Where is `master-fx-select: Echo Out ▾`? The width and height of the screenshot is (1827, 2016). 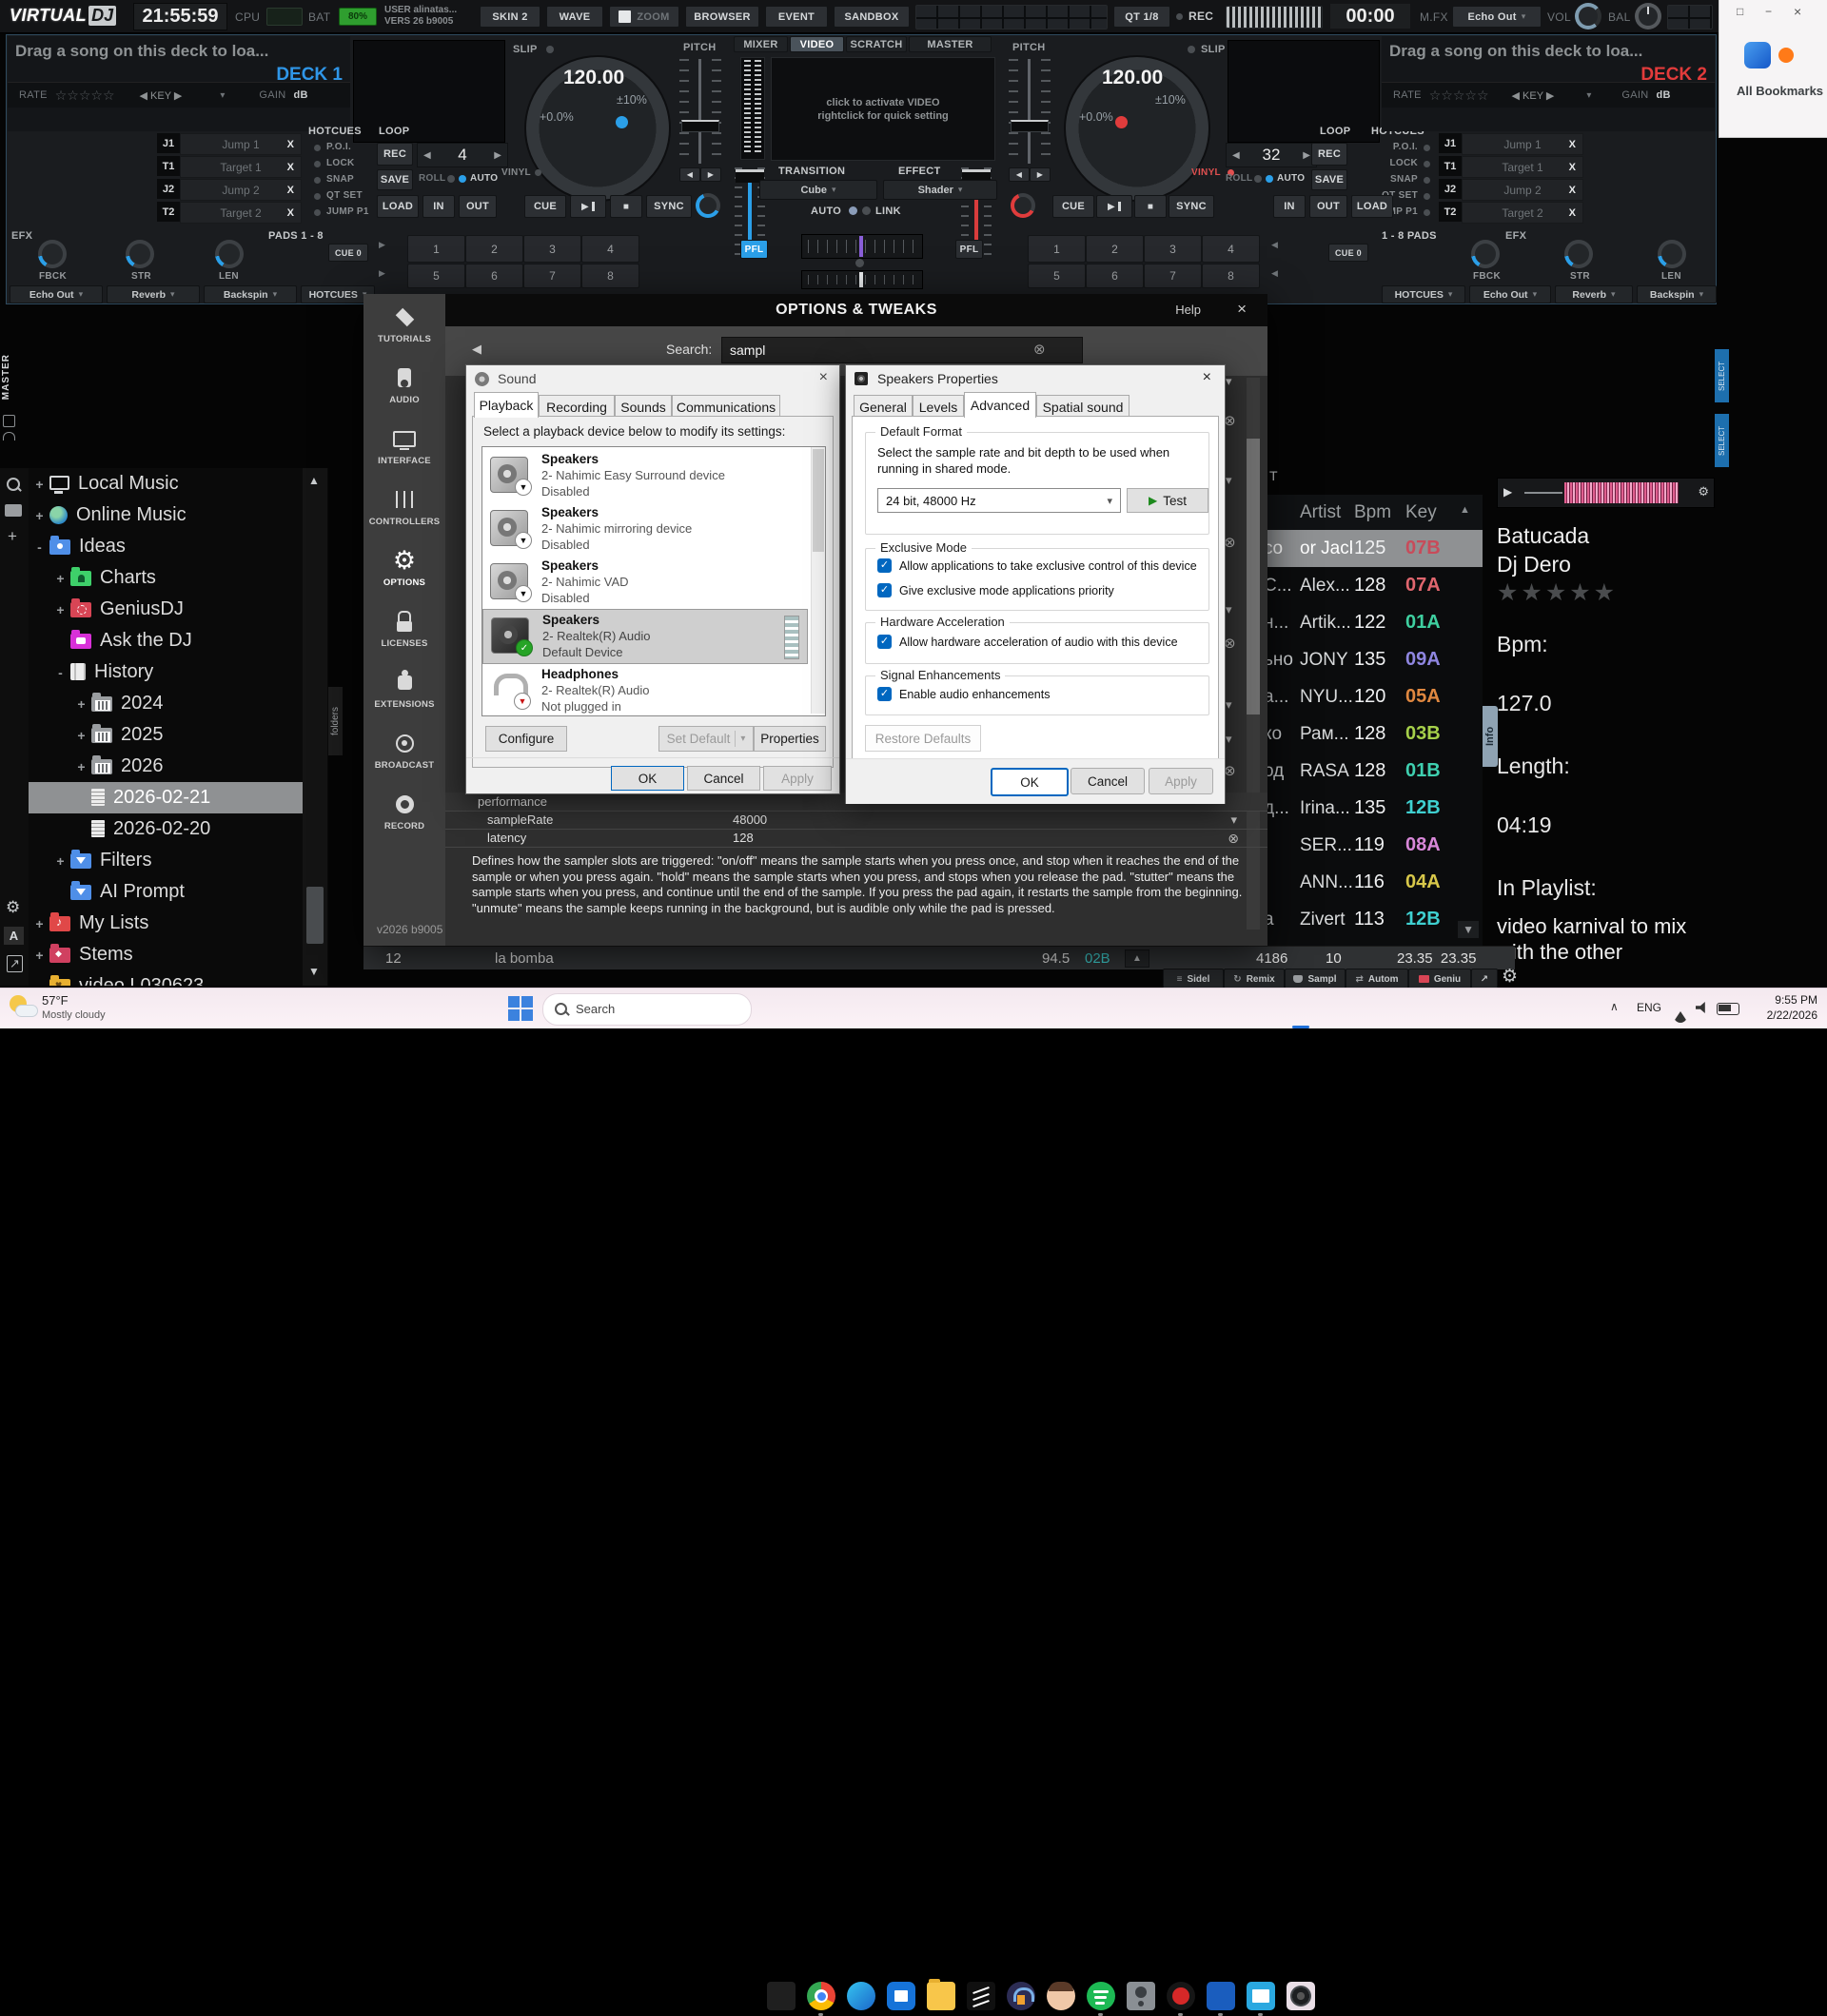 master-fx-select: Echo Out ▾ is located at coordinates (1497, 17).